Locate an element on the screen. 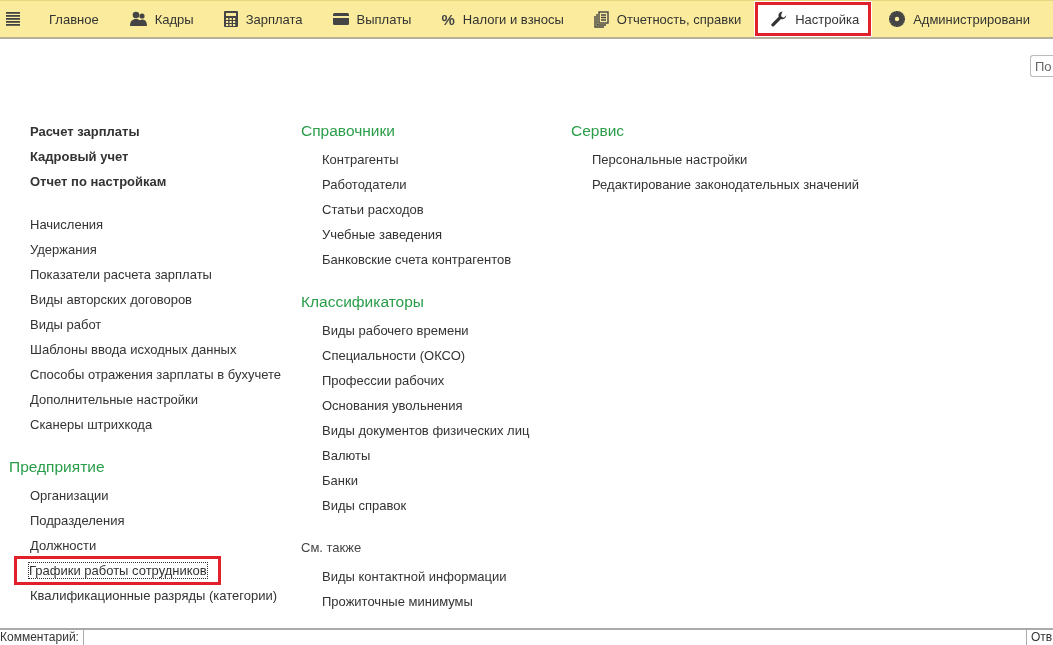 This screenshot has width=1053, height=645. wrench-icon is located at coordinates (779, 19).